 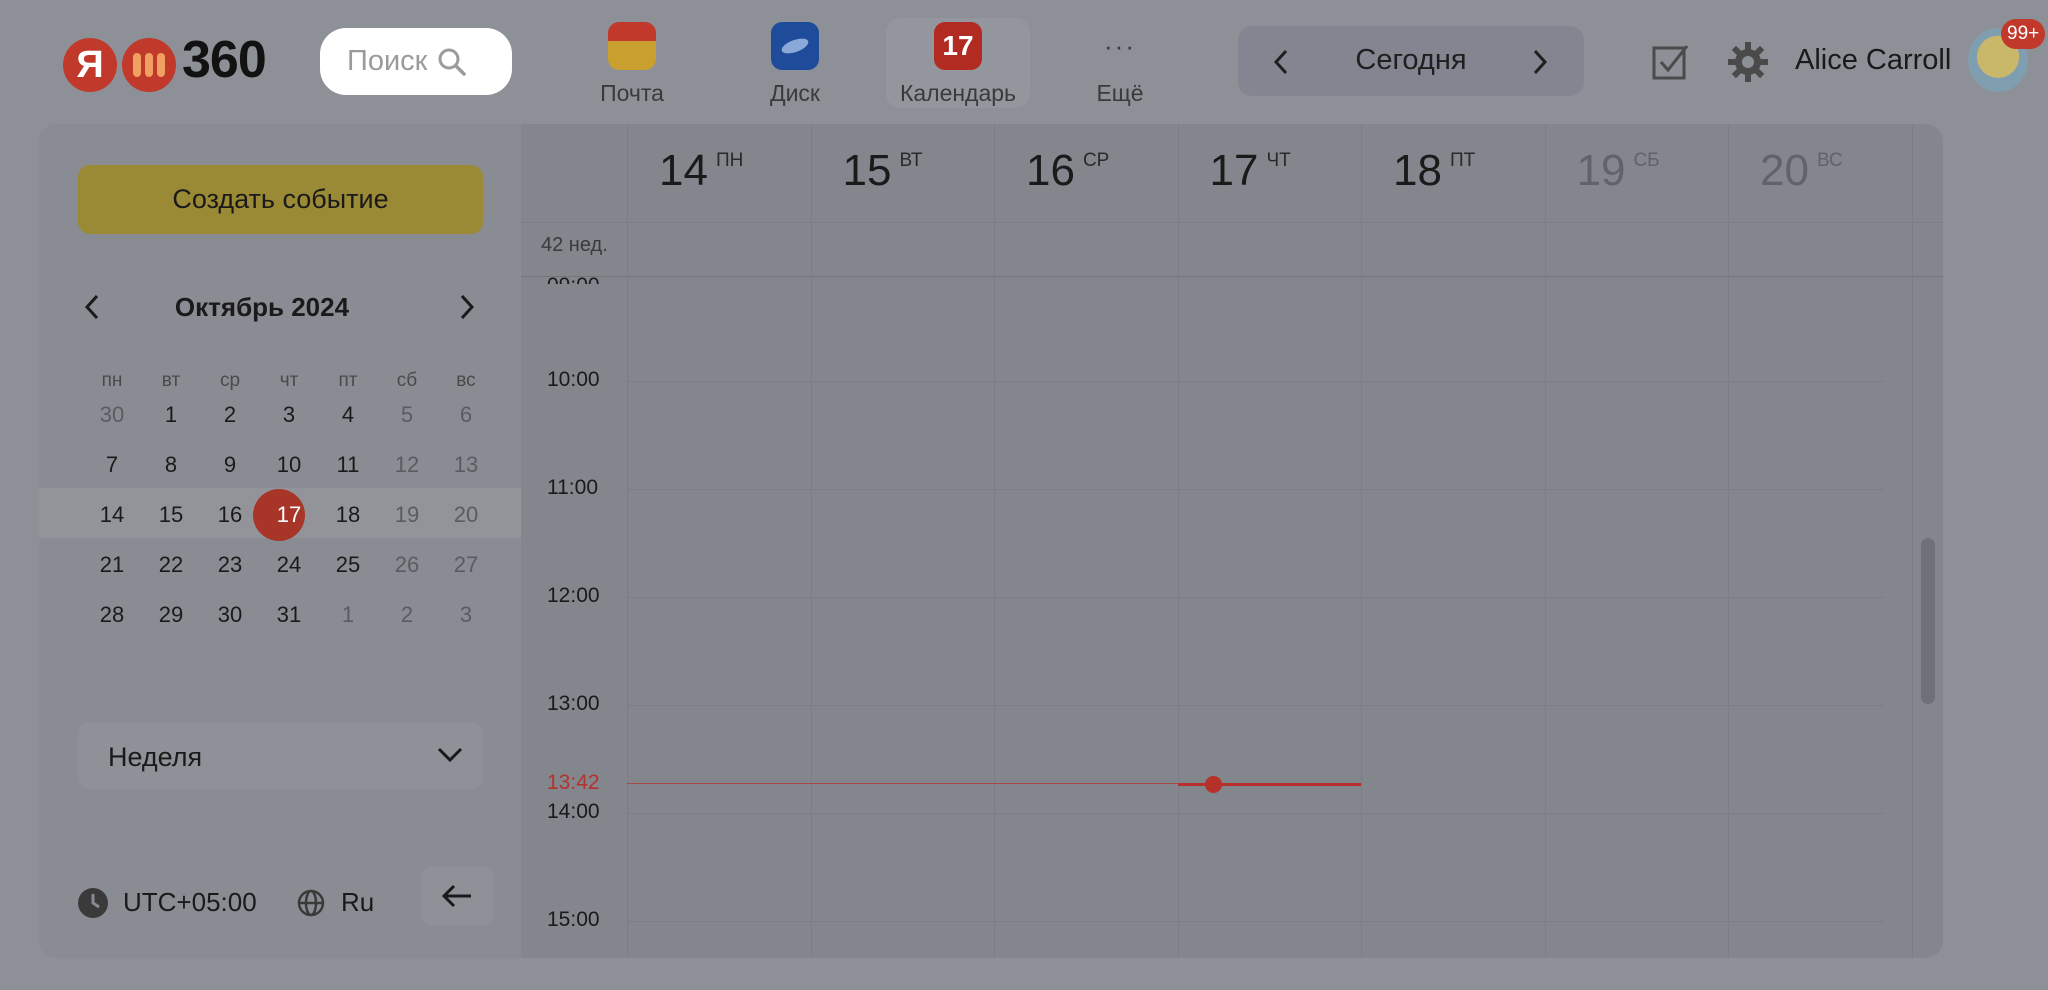 What do you see at coordinates (171, 565) in the screenshot?
I see `mini-cal-day: 22` at bounding box center [171, 565].